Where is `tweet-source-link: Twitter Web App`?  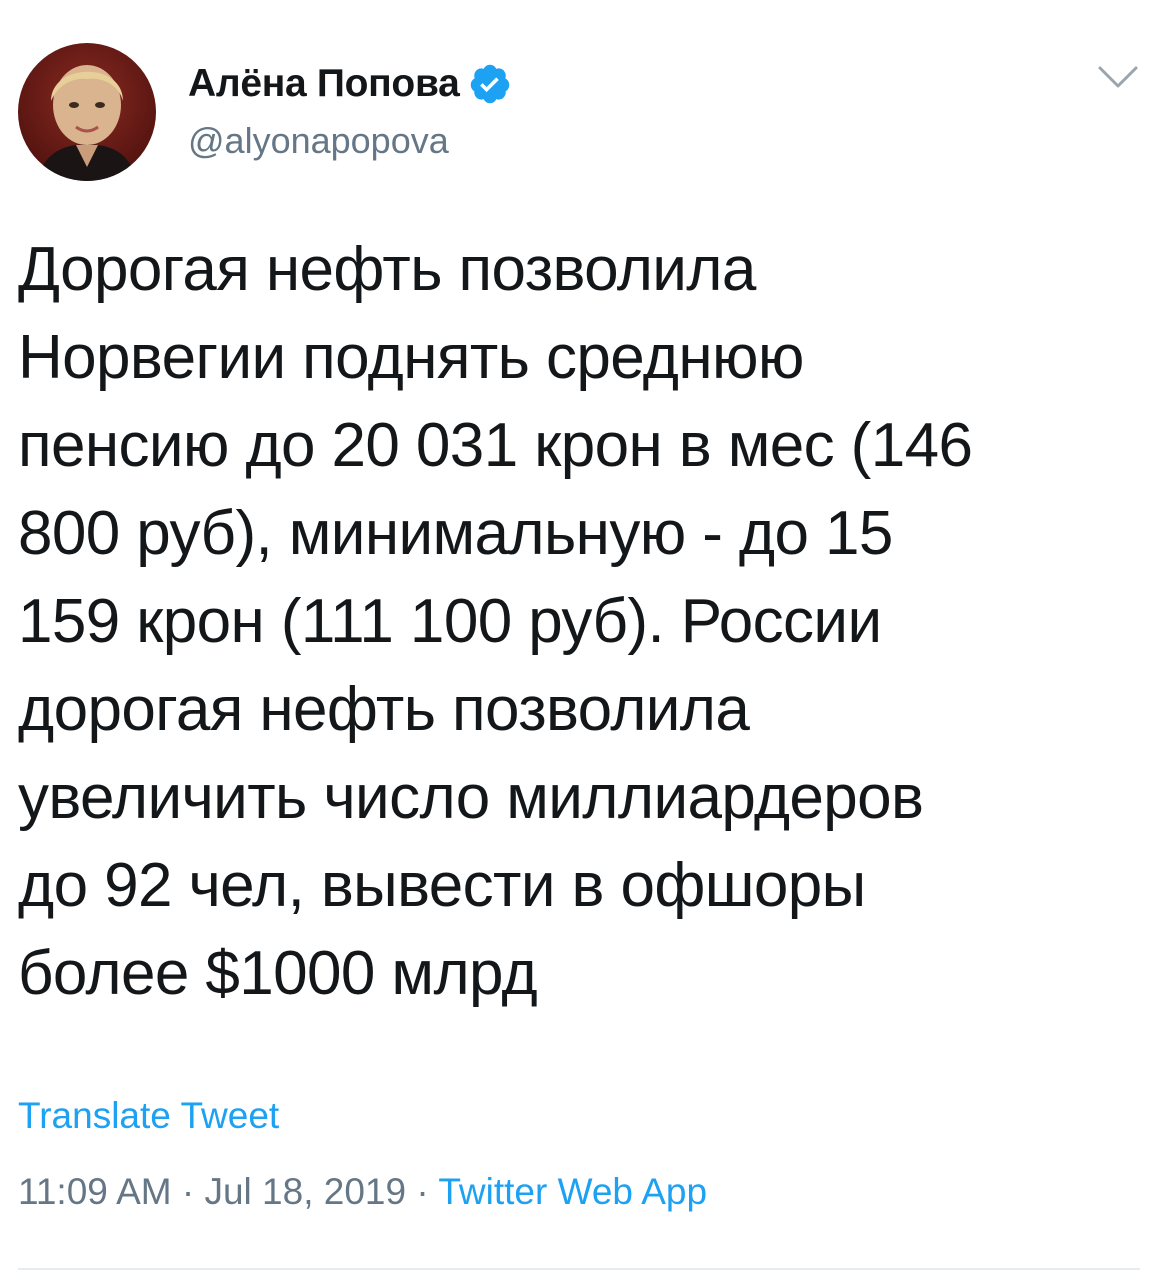 tweet-source-link: Twitter Web App is located at coordinates (572, 1191).